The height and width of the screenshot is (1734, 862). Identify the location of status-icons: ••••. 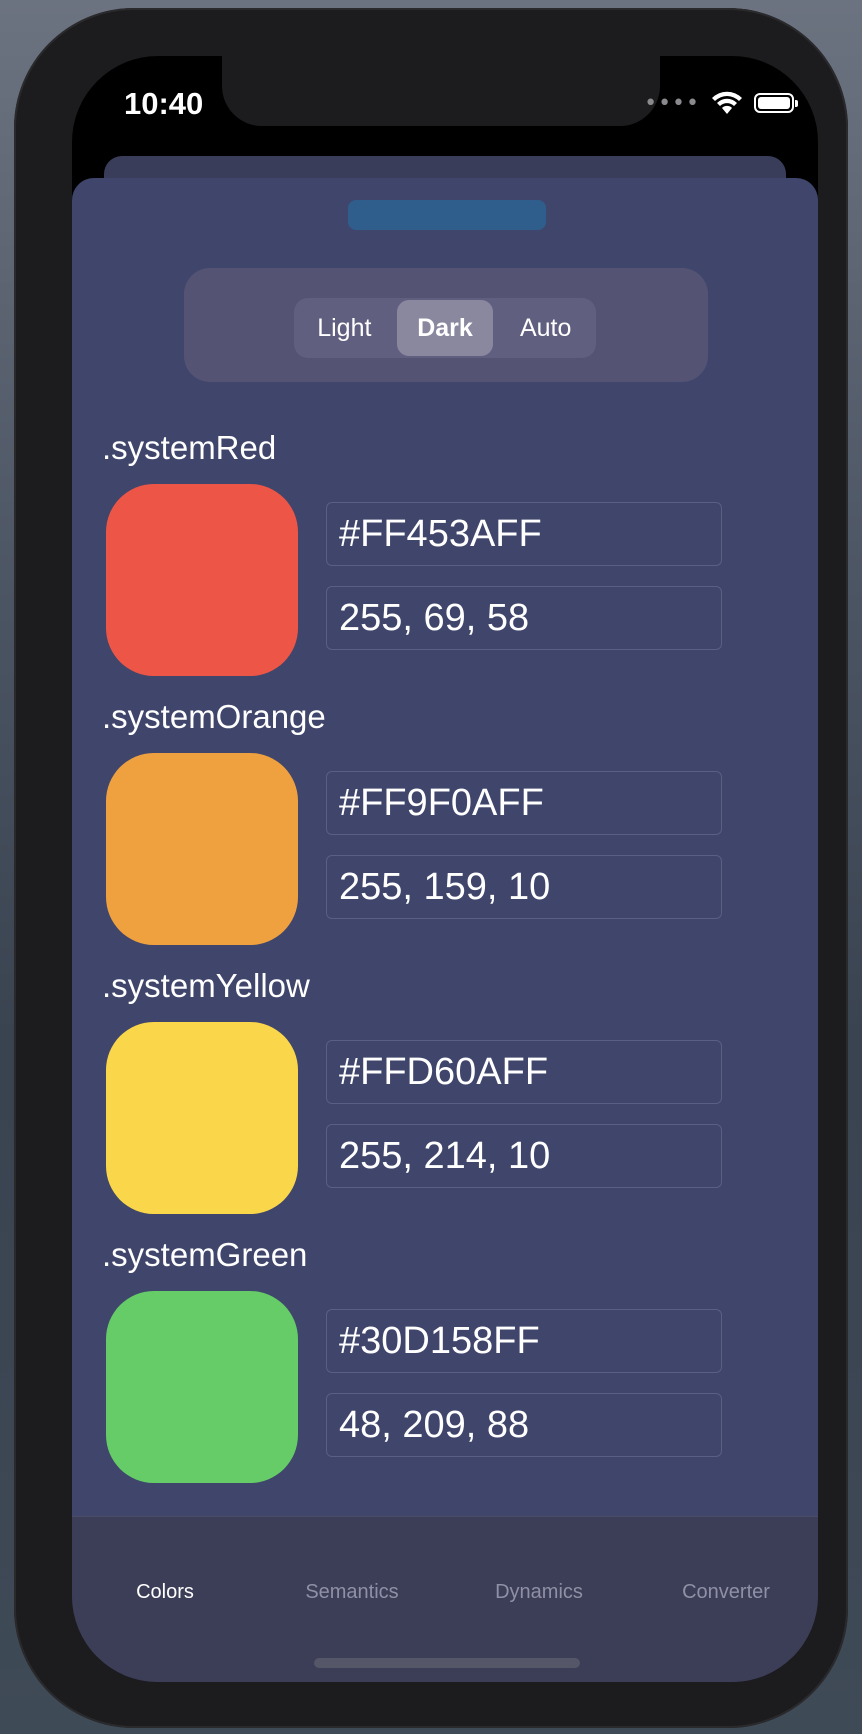
(721, 103).